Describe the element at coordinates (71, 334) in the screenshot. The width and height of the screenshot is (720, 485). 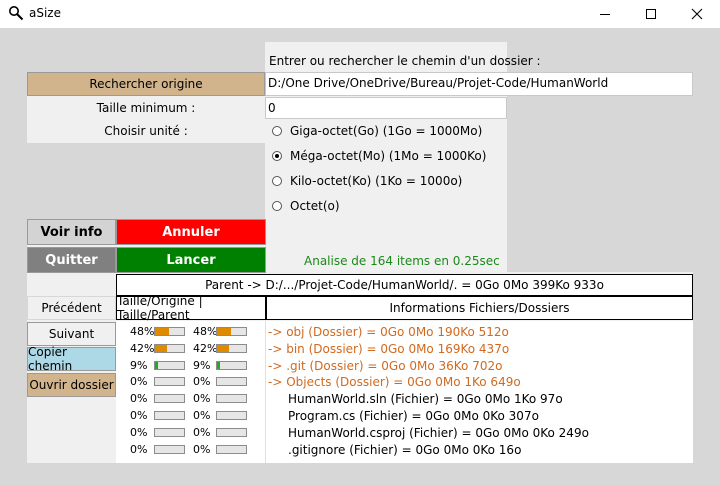
I see `next-button: Suivant` at that location.